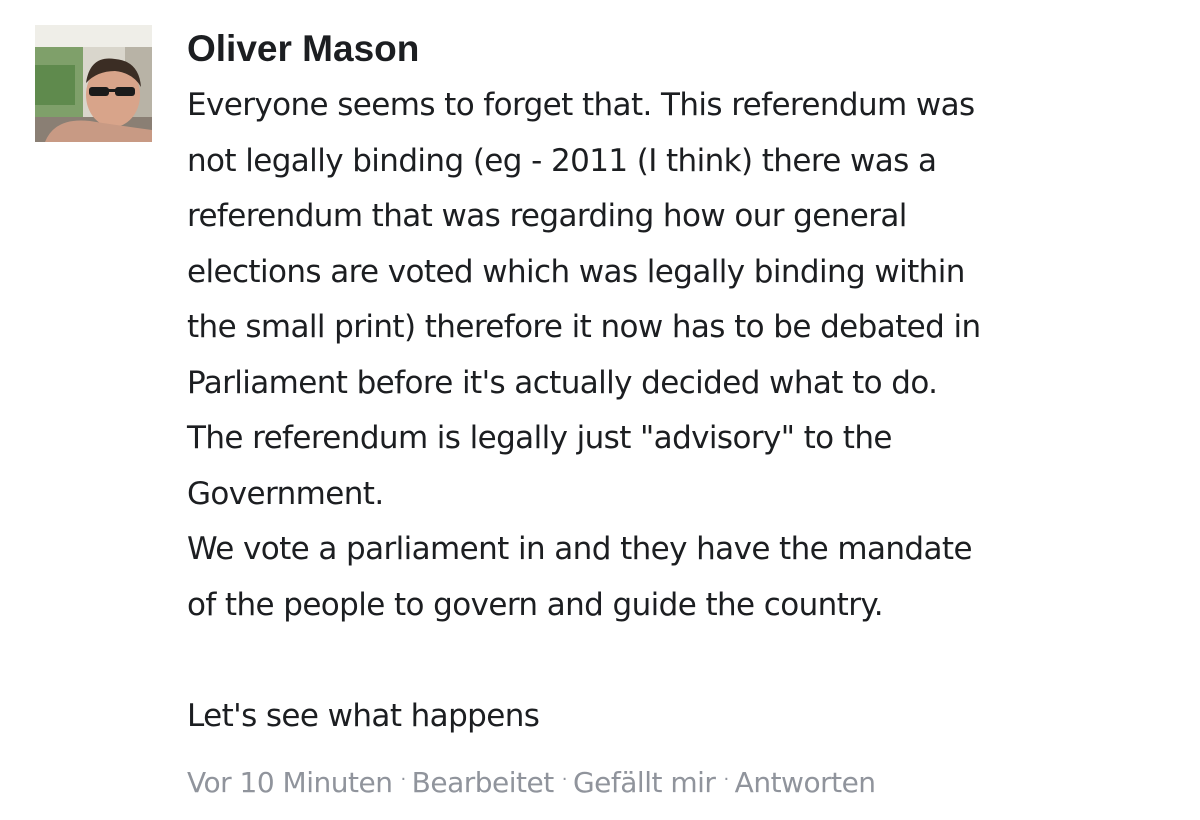 This screenshot has width=1200, height=820. I want to click on avatar-photo, so click(93, 83).